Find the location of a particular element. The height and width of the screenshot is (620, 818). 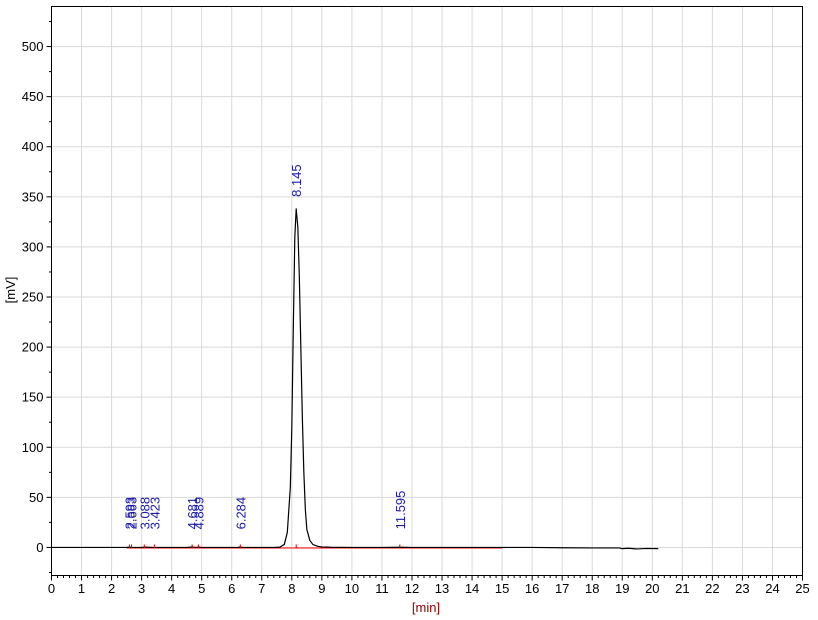

x-tick-label: 20 is located at coordinates (652, 588).